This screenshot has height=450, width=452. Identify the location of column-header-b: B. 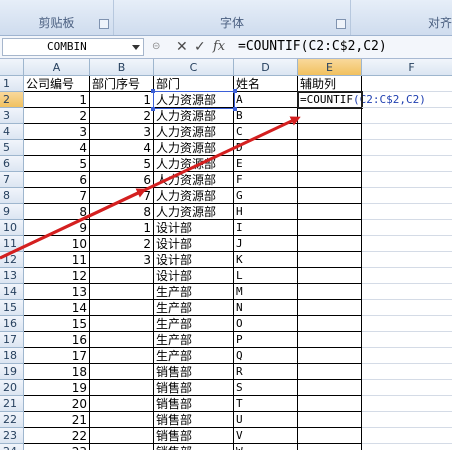
(122, 67).